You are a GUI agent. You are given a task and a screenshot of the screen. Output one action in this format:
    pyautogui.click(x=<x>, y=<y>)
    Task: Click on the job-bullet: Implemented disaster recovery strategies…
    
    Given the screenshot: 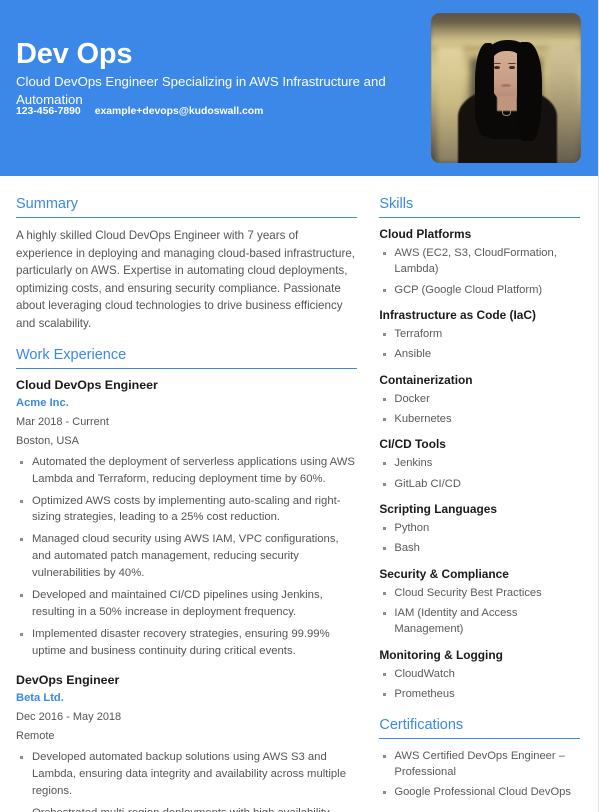 What is the action you would take?
    pyautogui.click(x=186, y=643)
    